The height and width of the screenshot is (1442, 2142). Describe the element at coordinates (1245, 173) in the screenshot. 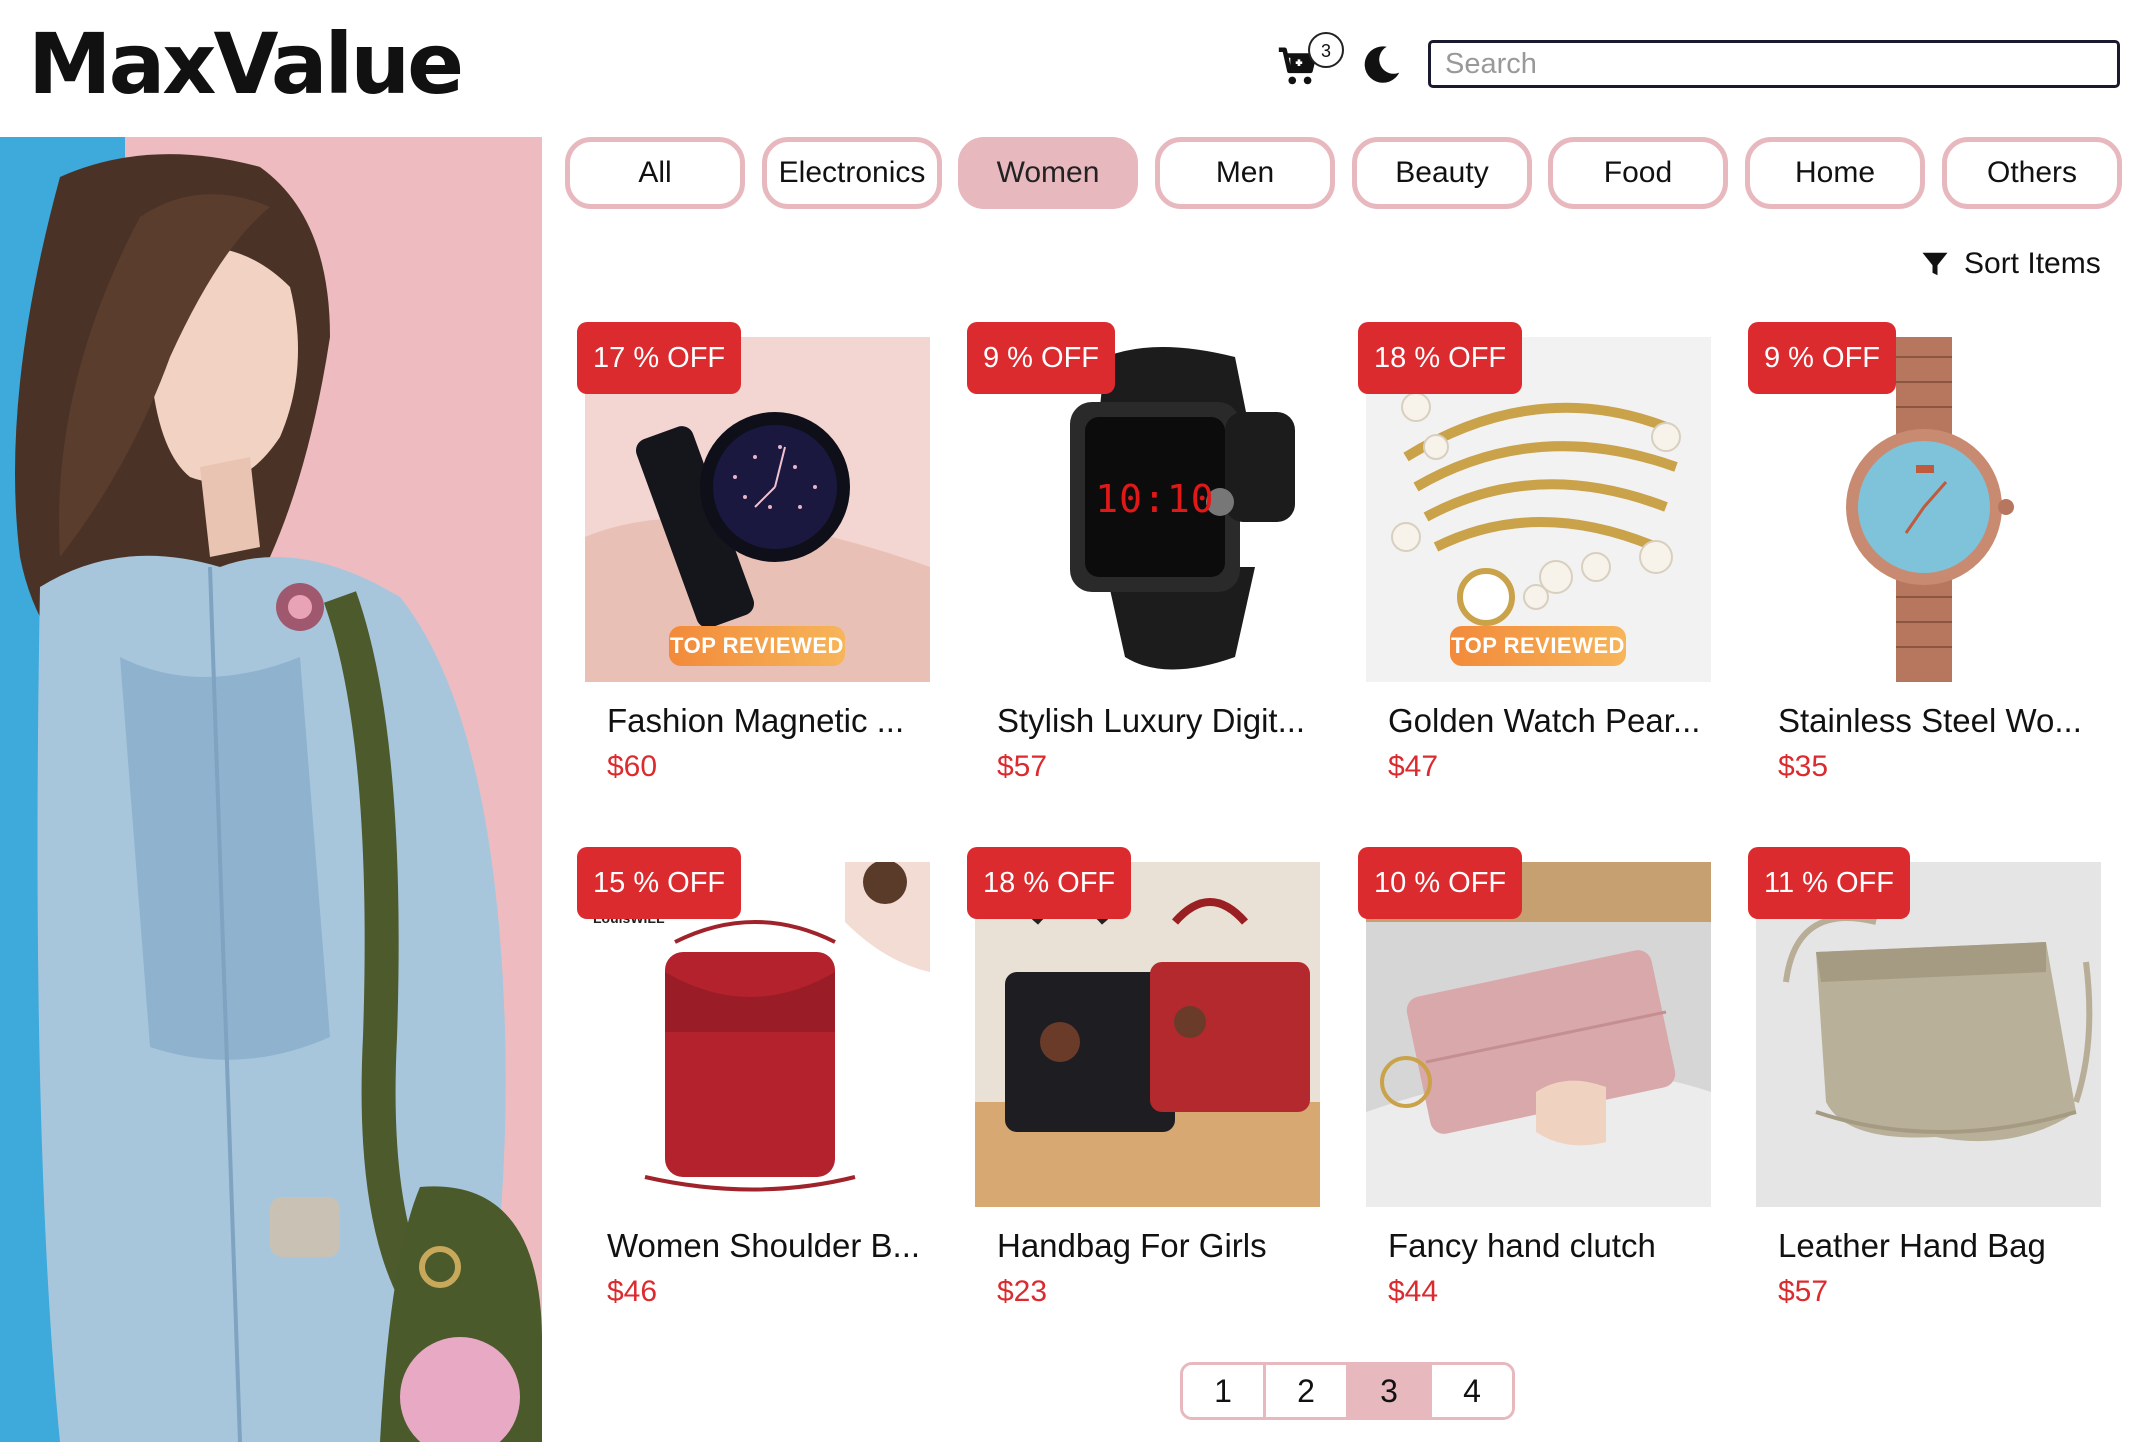

I see `category-men: Men` at that location.